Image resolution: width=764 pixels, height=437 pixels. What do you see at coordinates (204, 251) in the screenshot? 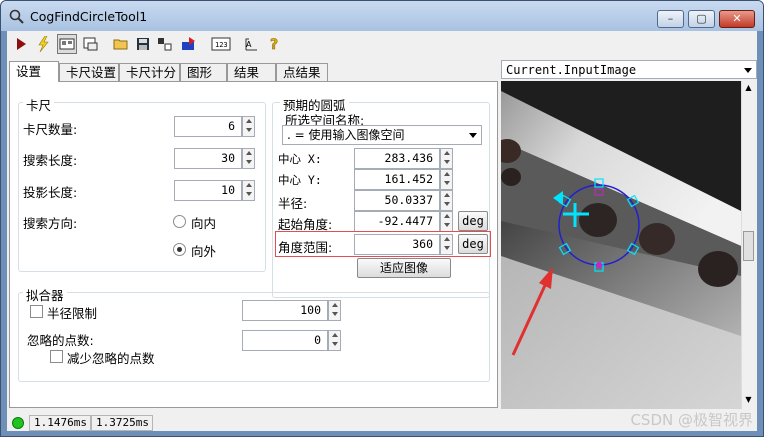
I see `outward-label: 向外` at bounding box center [204, 251].